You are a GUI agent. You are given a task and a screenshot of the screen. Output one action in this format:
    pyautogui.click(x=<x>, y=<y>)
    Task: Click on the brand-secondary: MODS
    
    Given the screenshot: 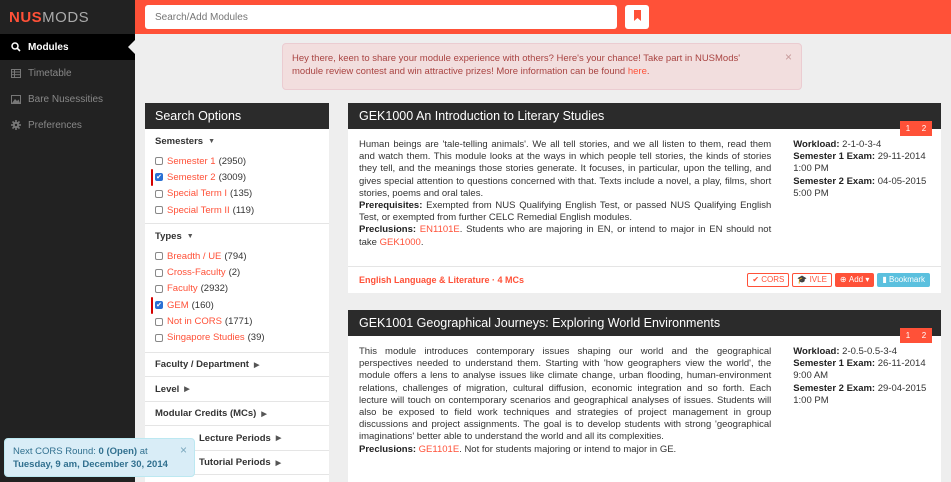 What is the action you would take?
    pyautogui.click(x=66, y=17)
    